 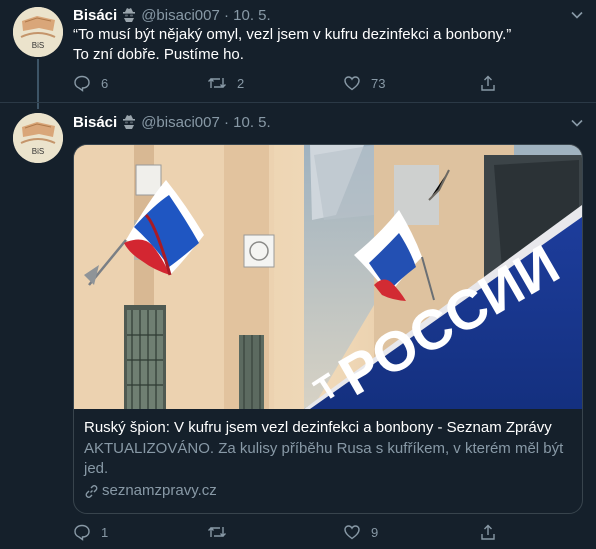 I want to click on reply-button: 1, so click(x=90, y=532).